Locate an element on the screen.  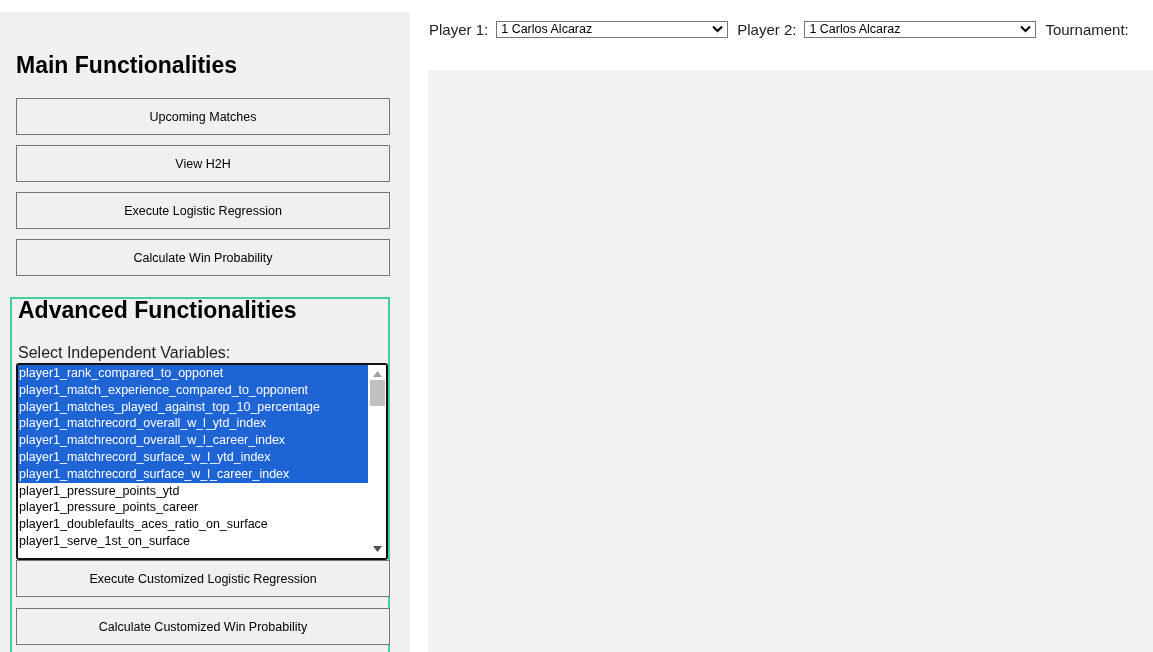
field-label: Player 1: is located at coordinates (459, 29).